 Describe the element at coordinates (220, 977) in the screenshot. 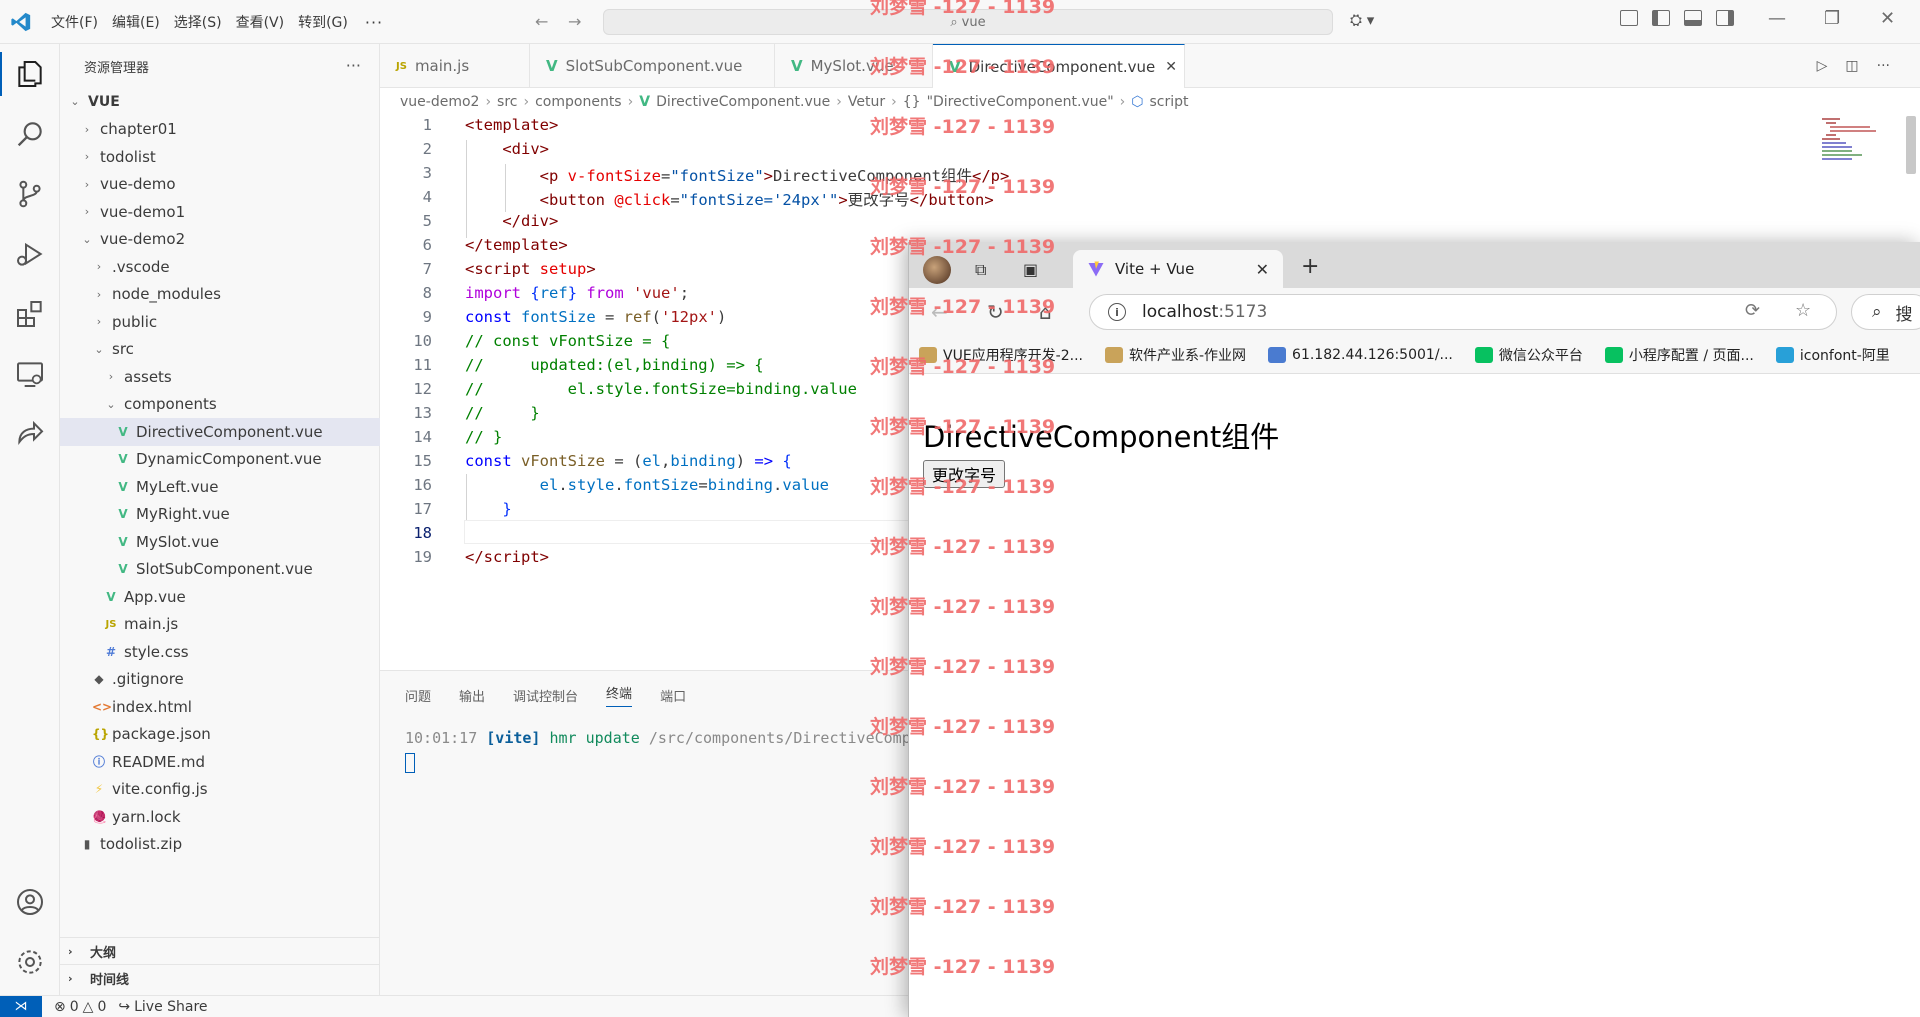

I see `timeline-section: › 时间线` at that location.